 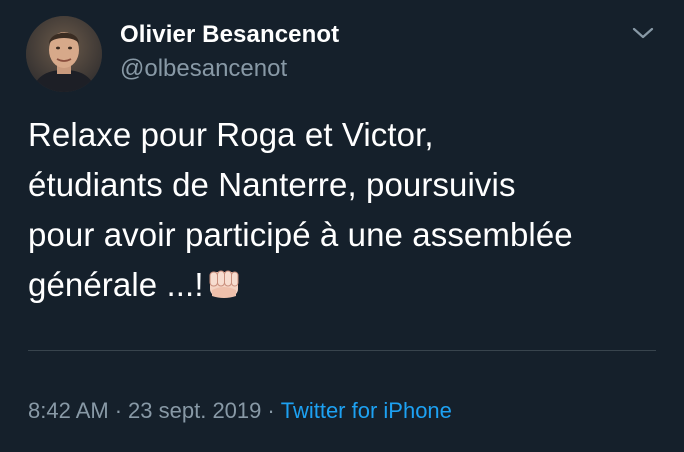 I want to click on tweet-date: 23 sept. 2019, so click(x=194, y=410).